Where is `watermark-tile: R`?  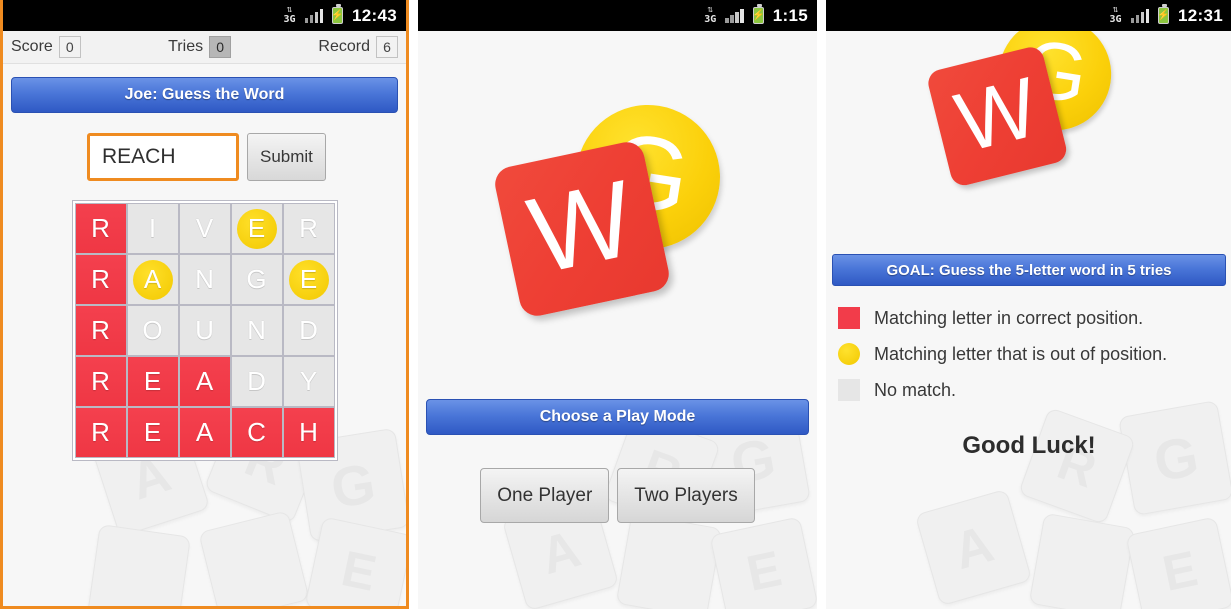 watermark-tile: R is located at coordinates (1077, 466).